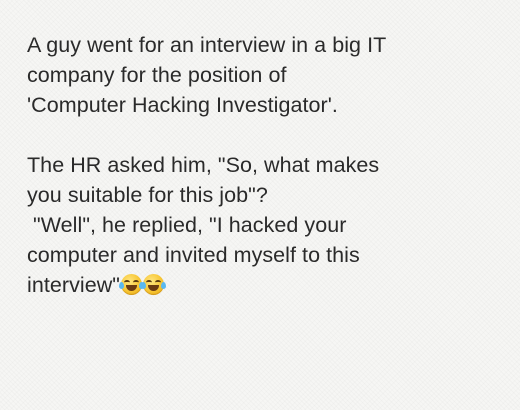  What do you see at coordinates (157, 75) in the screenshot?
I see `note-line: company for the position of` at bounding box center [157, 75].